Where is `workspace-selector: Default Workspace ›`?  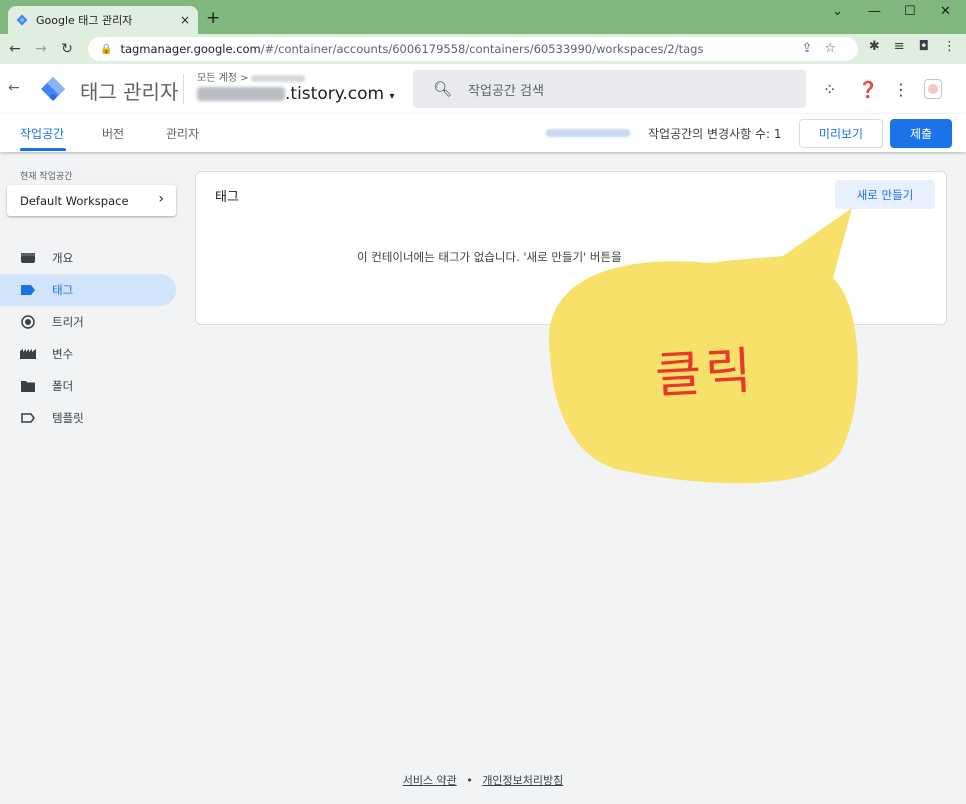
workspace-selector: Default Workspace › is located at coordinates (91, 200).